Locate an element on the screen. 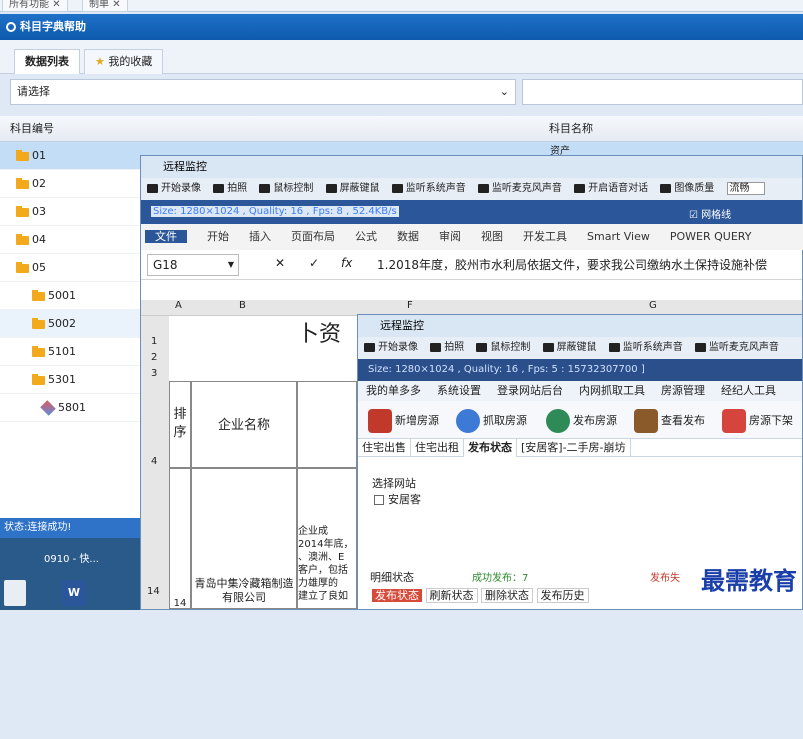 The width and height of the screenshot is (803, 739). header-name-cell: 企业名称 is located at coordinates (244, 424).